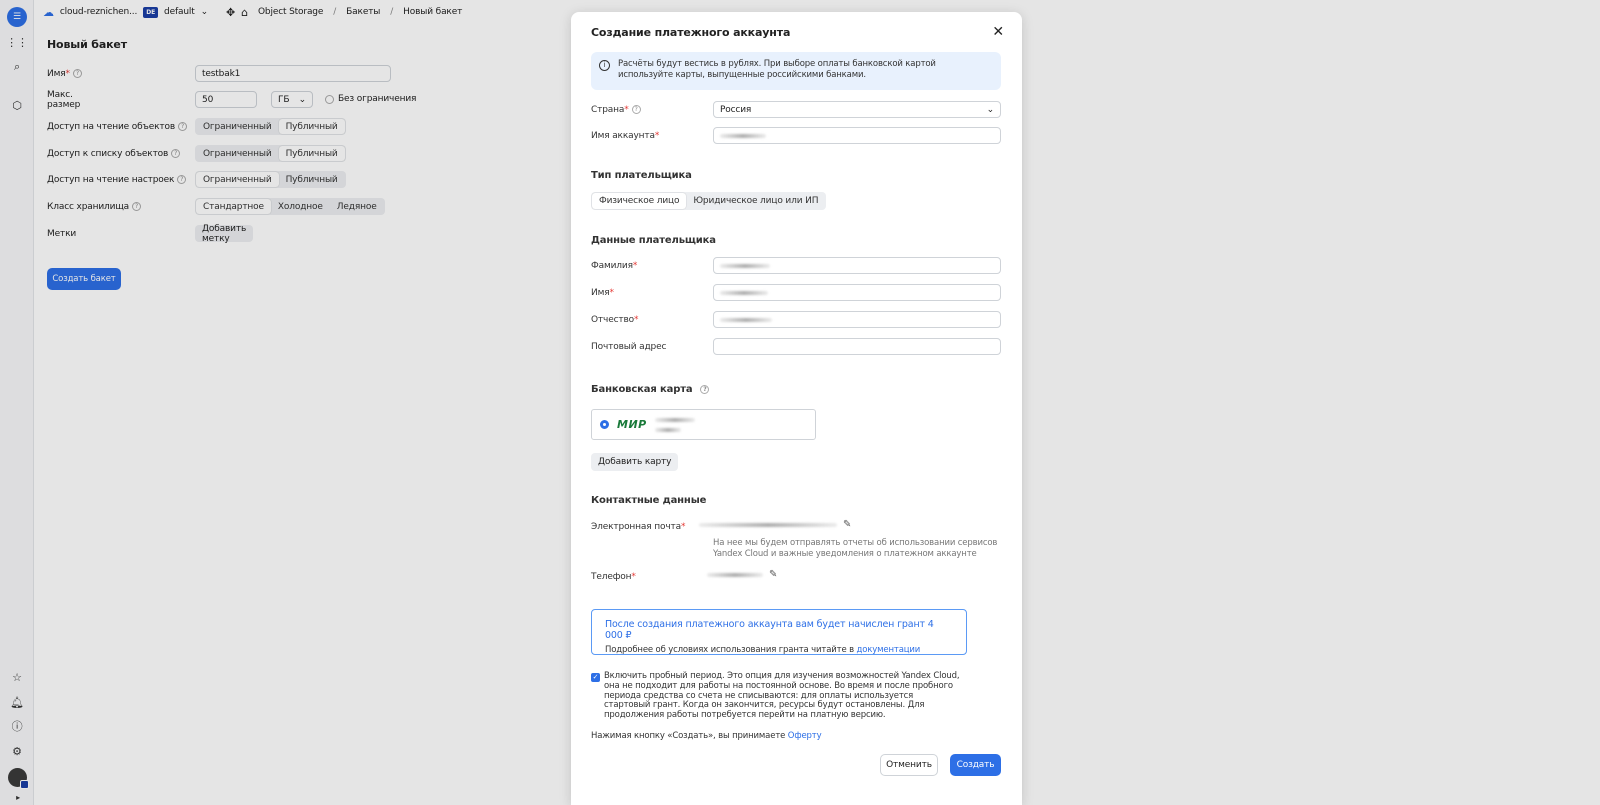  I want to click on payer-individual: Физическое лицо, so click(639, 201).